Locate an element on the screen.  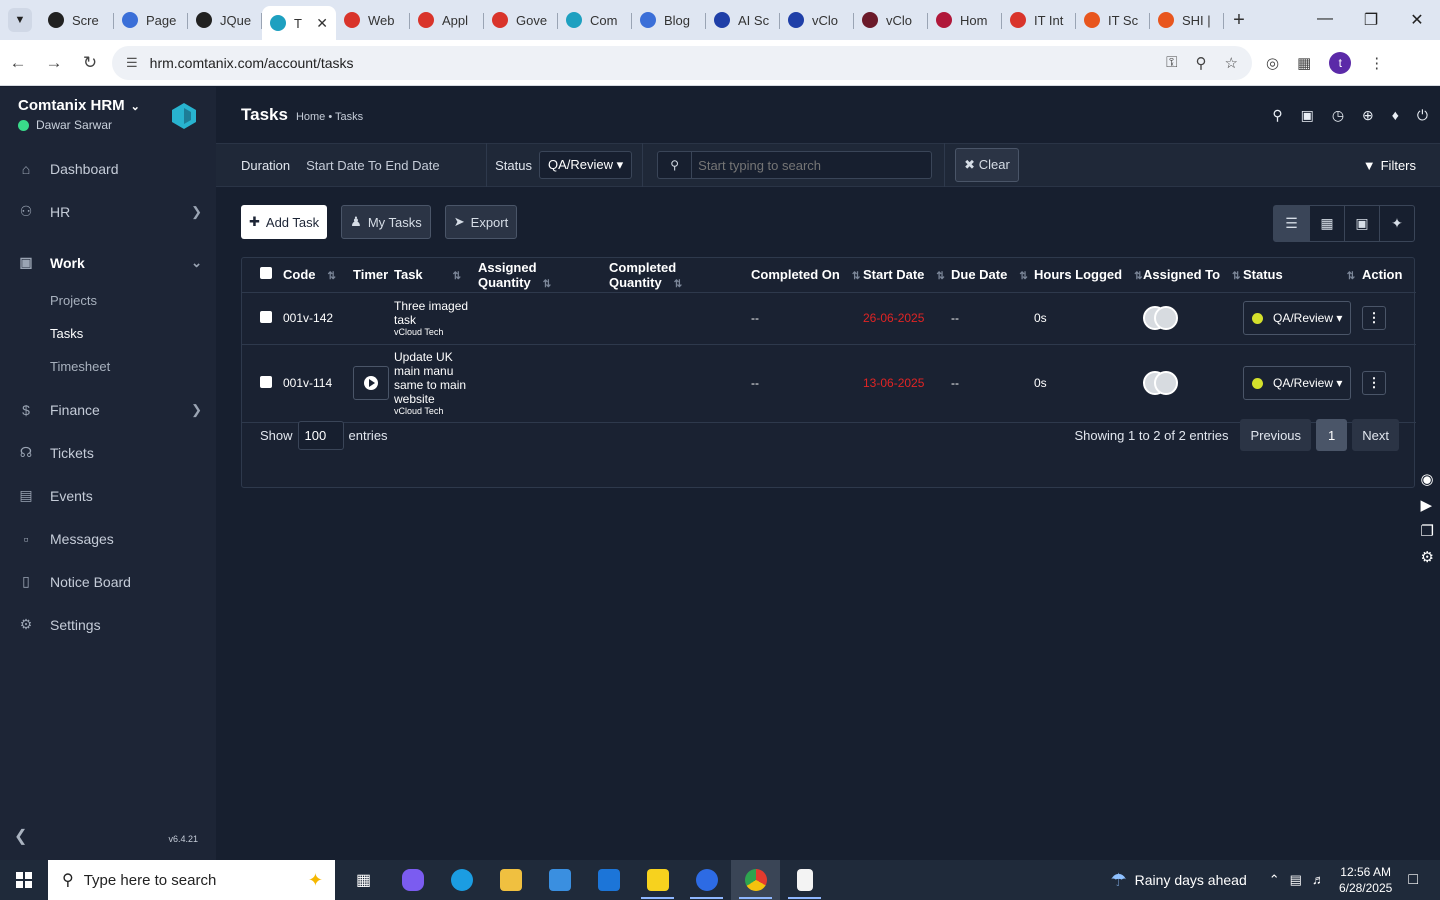
row-checkbox is located at coordinates (266, 316).